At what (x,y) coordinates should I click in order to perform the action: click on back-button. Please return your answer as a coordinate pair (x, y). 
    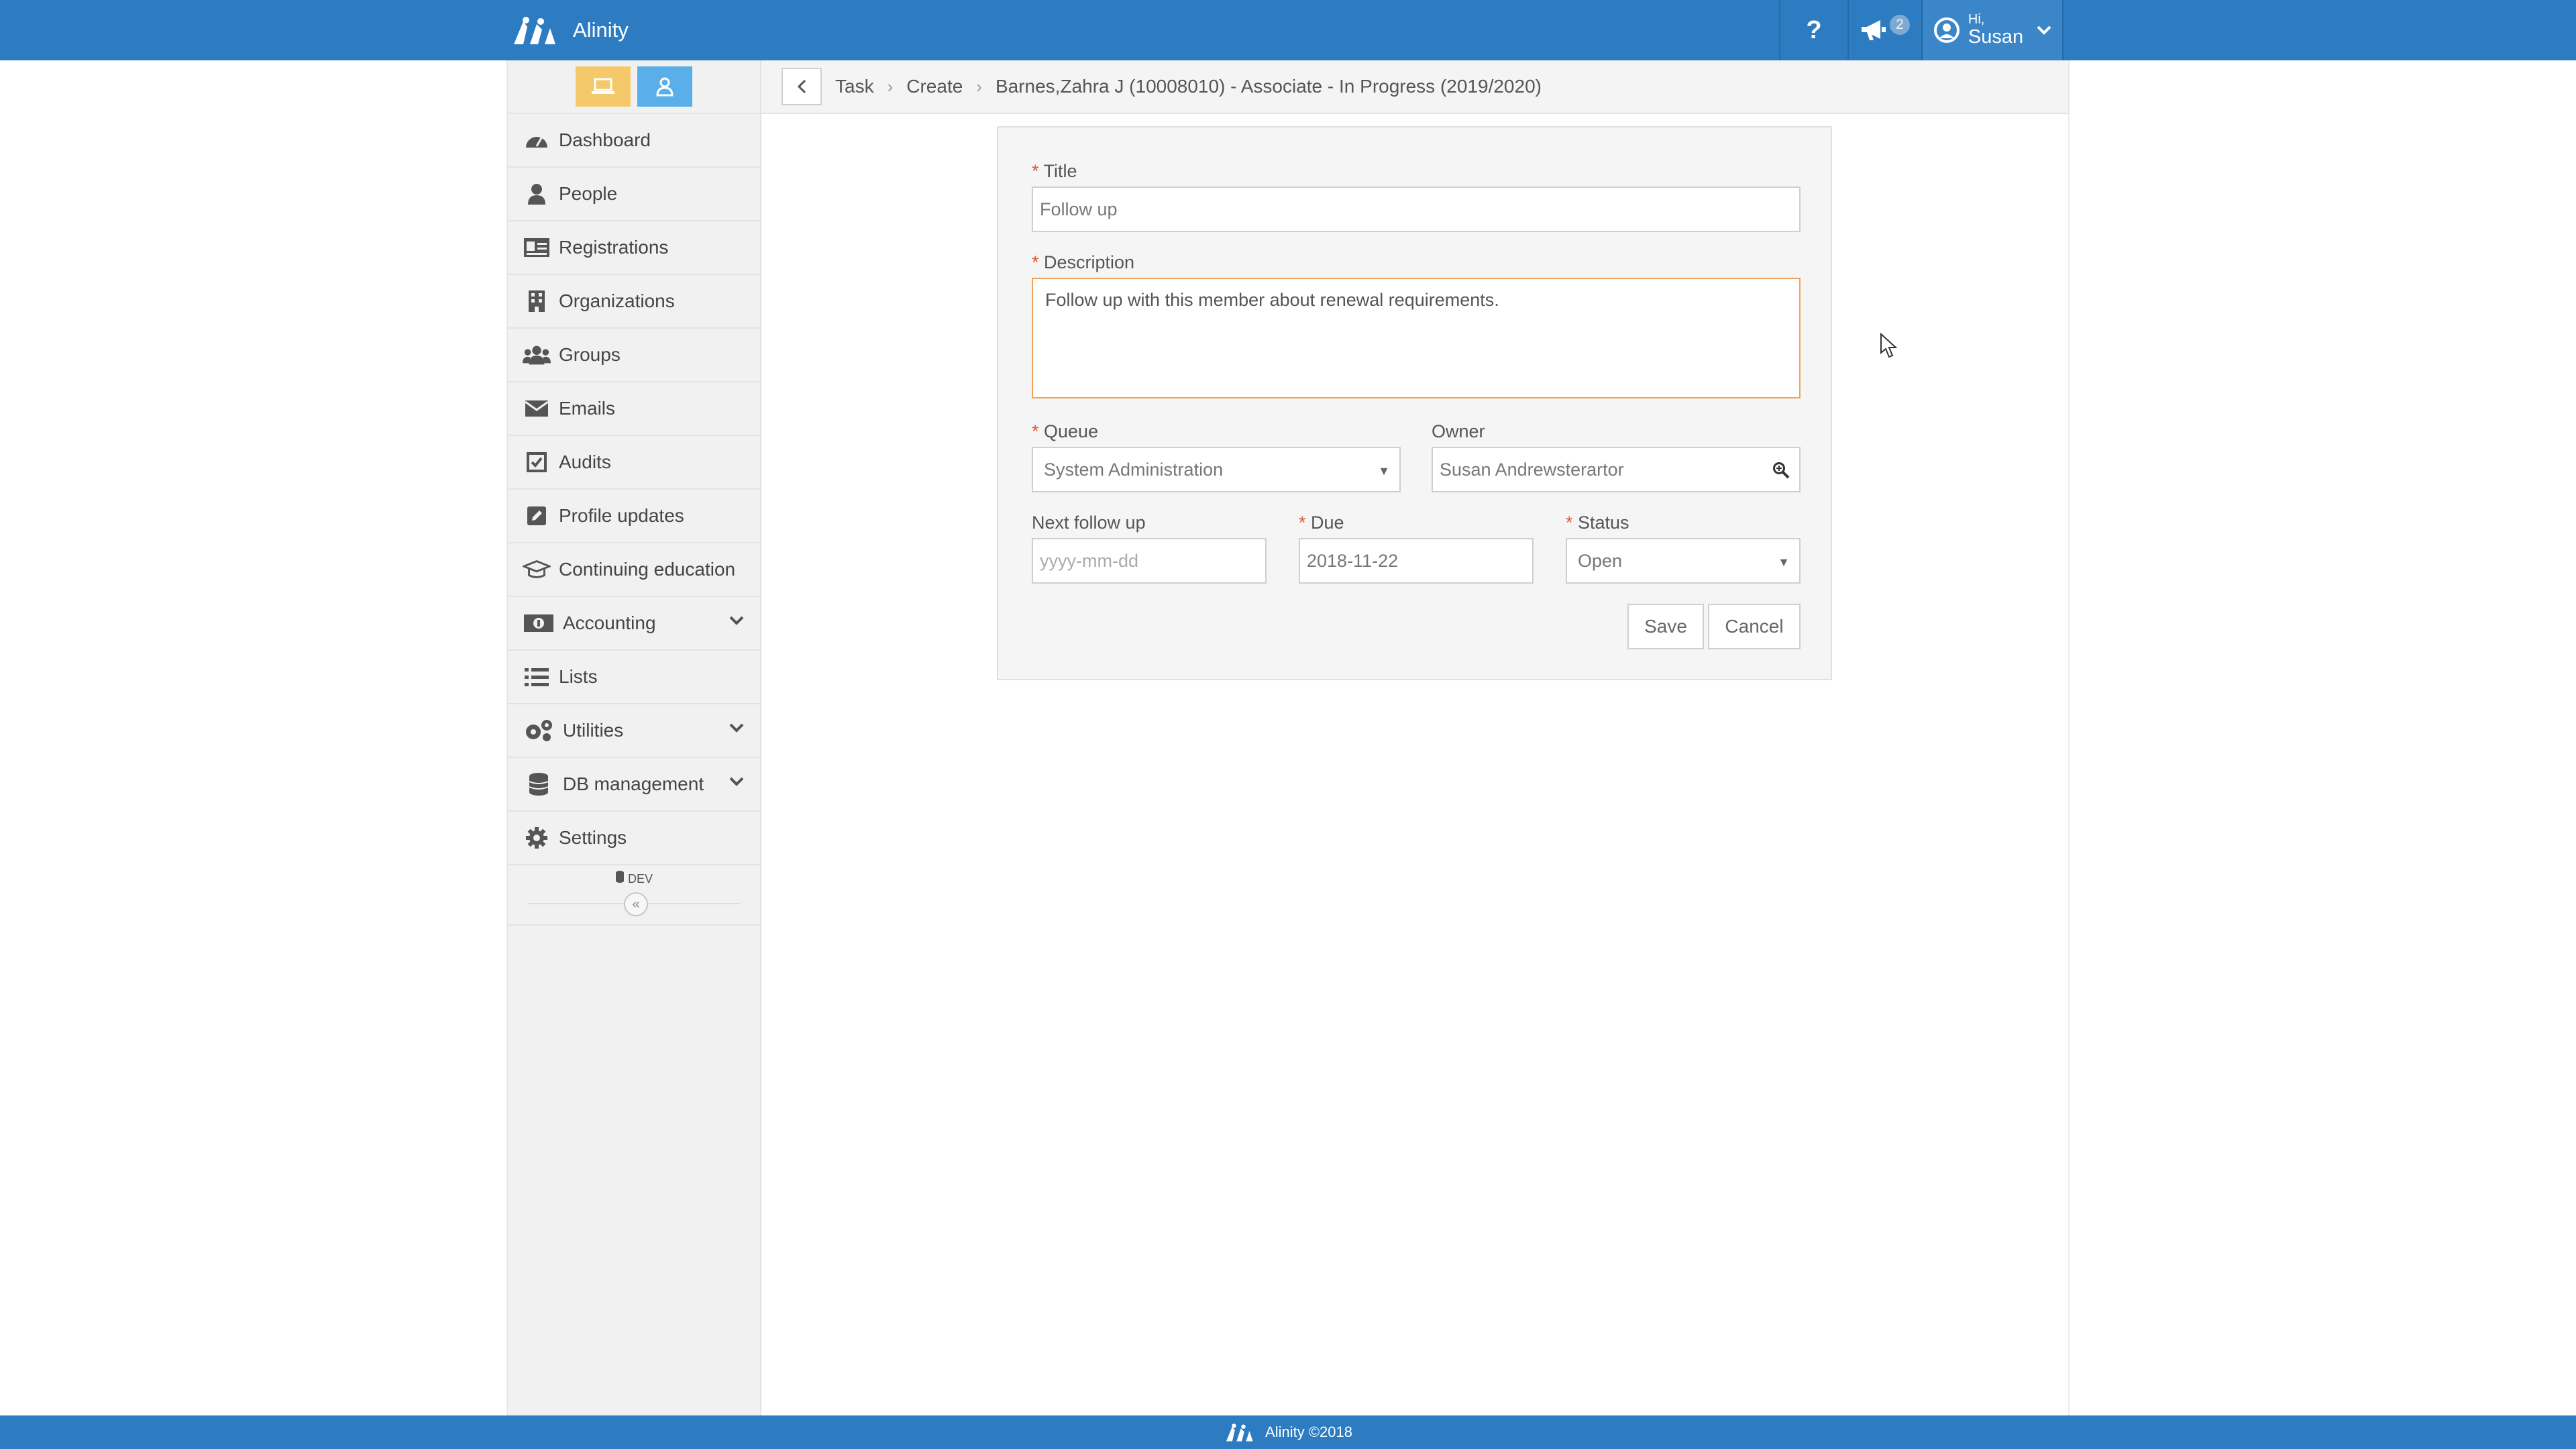
    Looking at the image, I should click on (802, 86).